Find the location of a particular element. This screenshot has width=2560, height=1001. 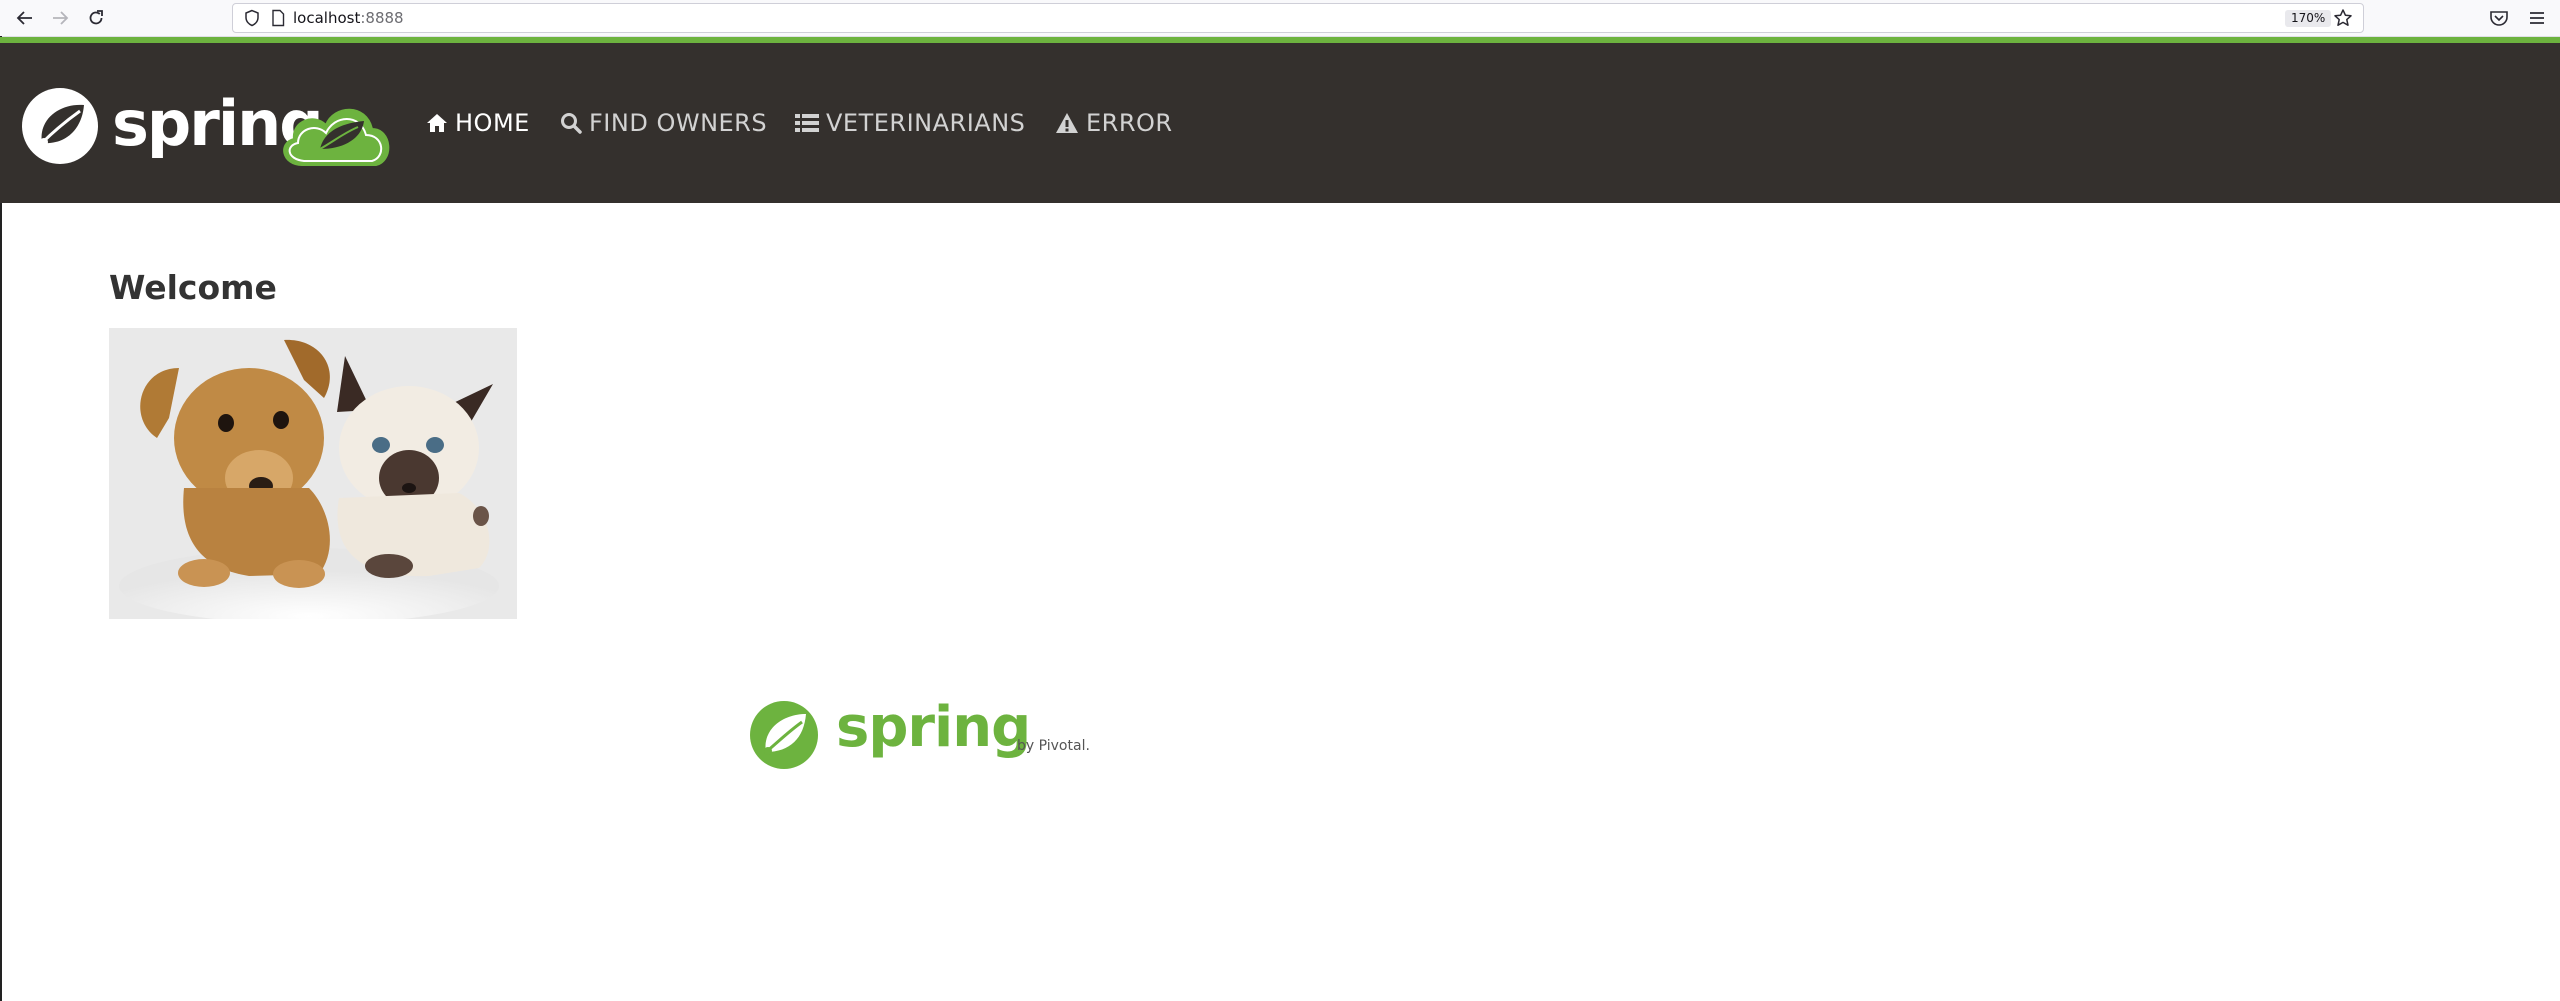

browser-toolbar: localhost:8888 170% is located at coordinates (1280, 18).